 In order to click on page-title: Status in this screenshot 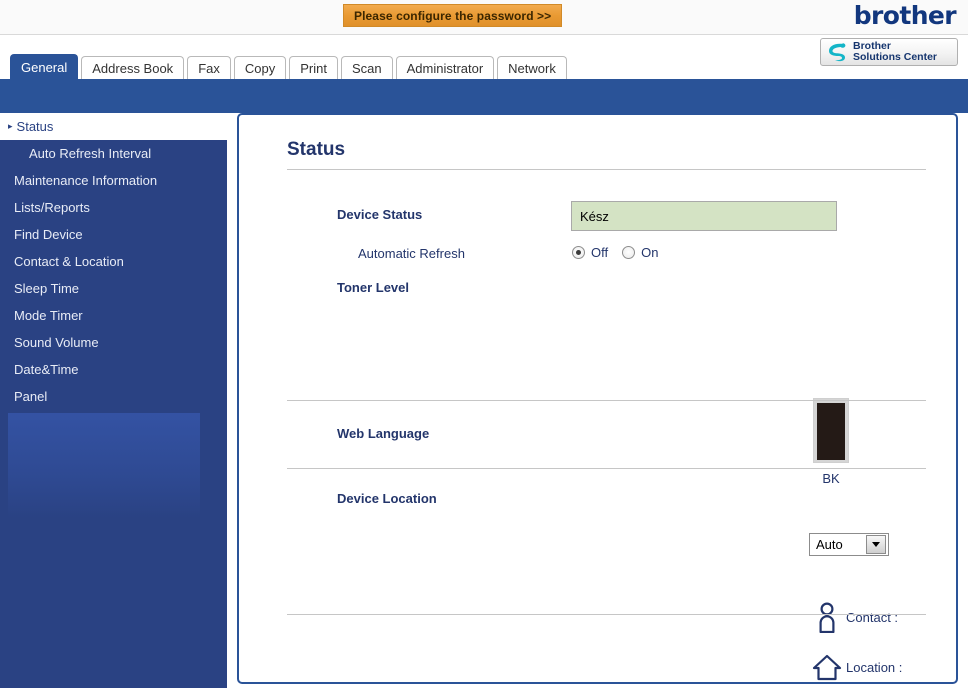, I will do `click(316, 149)`.